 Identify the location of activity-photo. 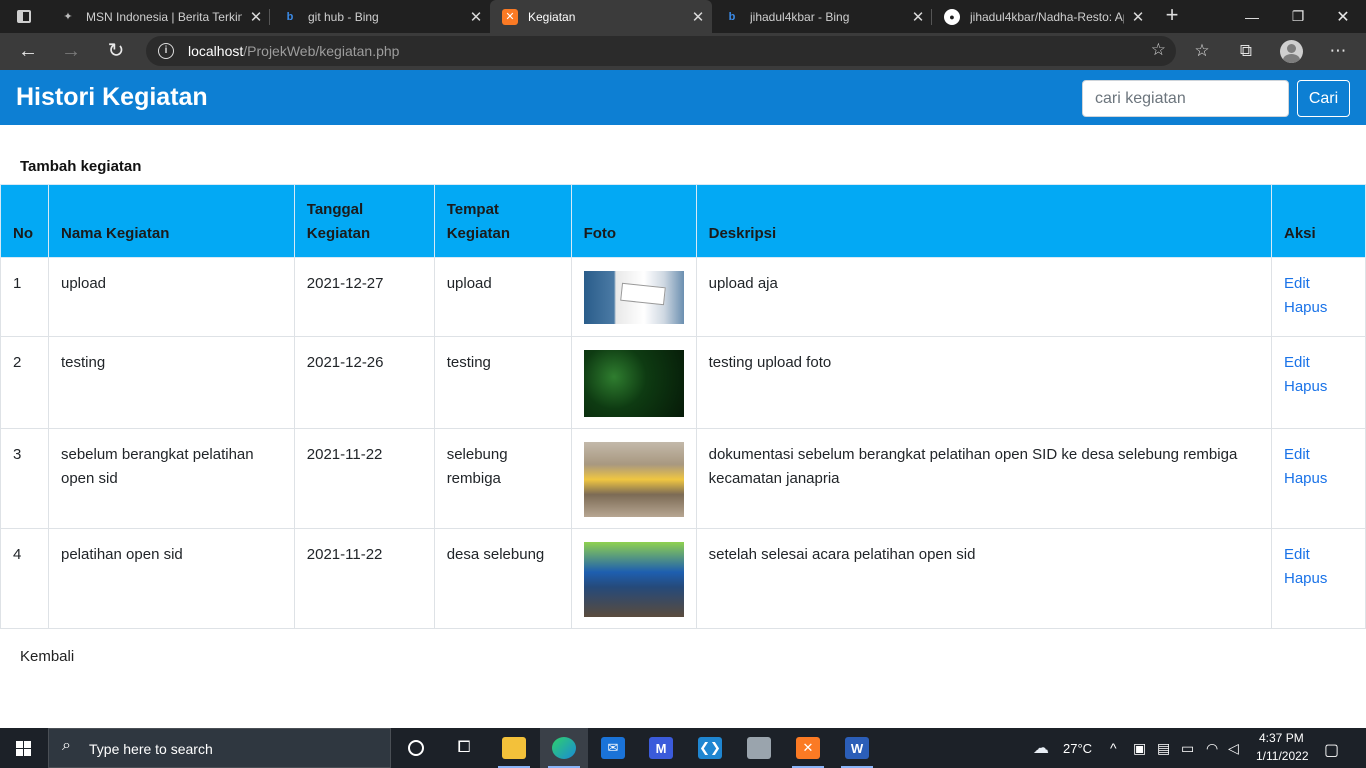
(633, 383).